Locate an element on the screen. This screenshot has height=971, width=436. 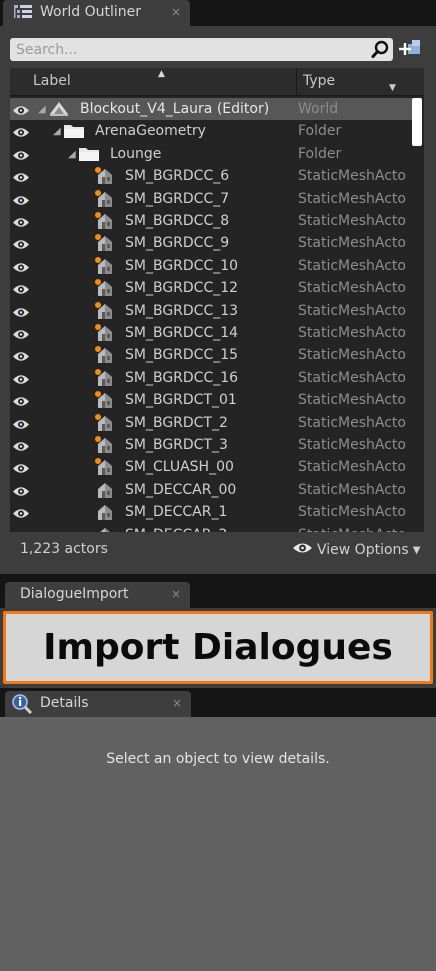
outliner-row: SM_BGRDCC_15 StaticMeshActor is located at coordinates (211, 355).